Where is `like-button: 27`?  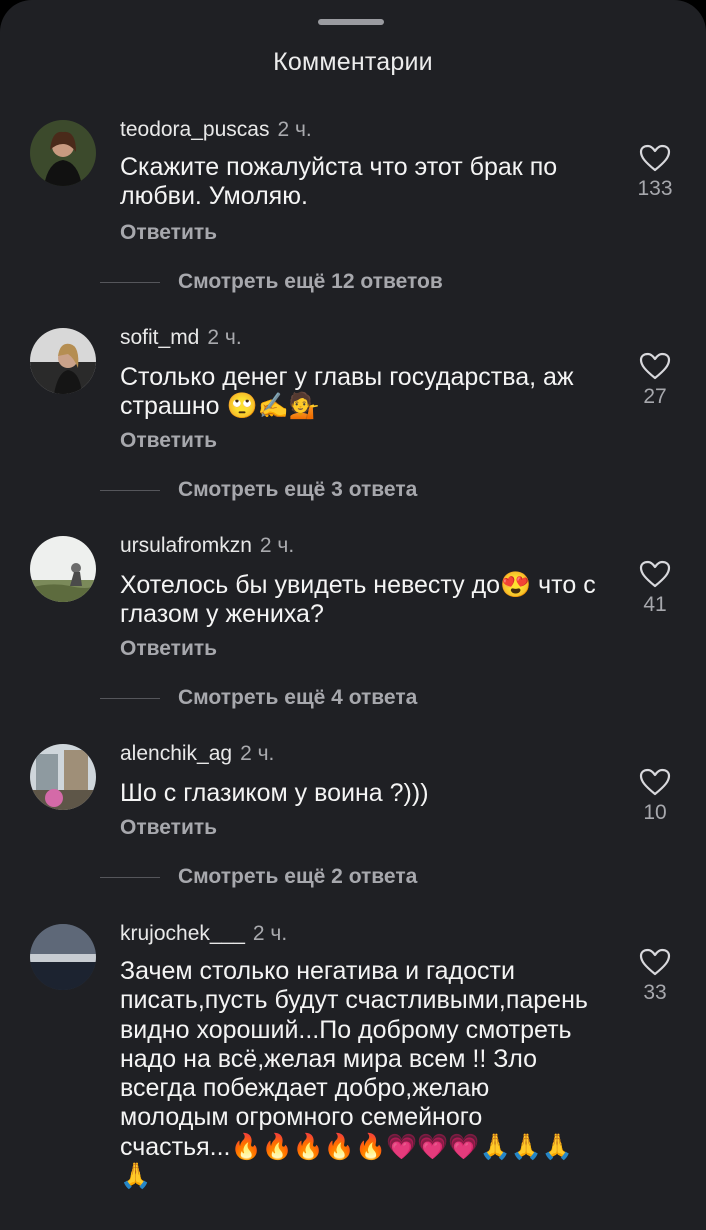 like-button: 27 is located at coordinates (655, 380).